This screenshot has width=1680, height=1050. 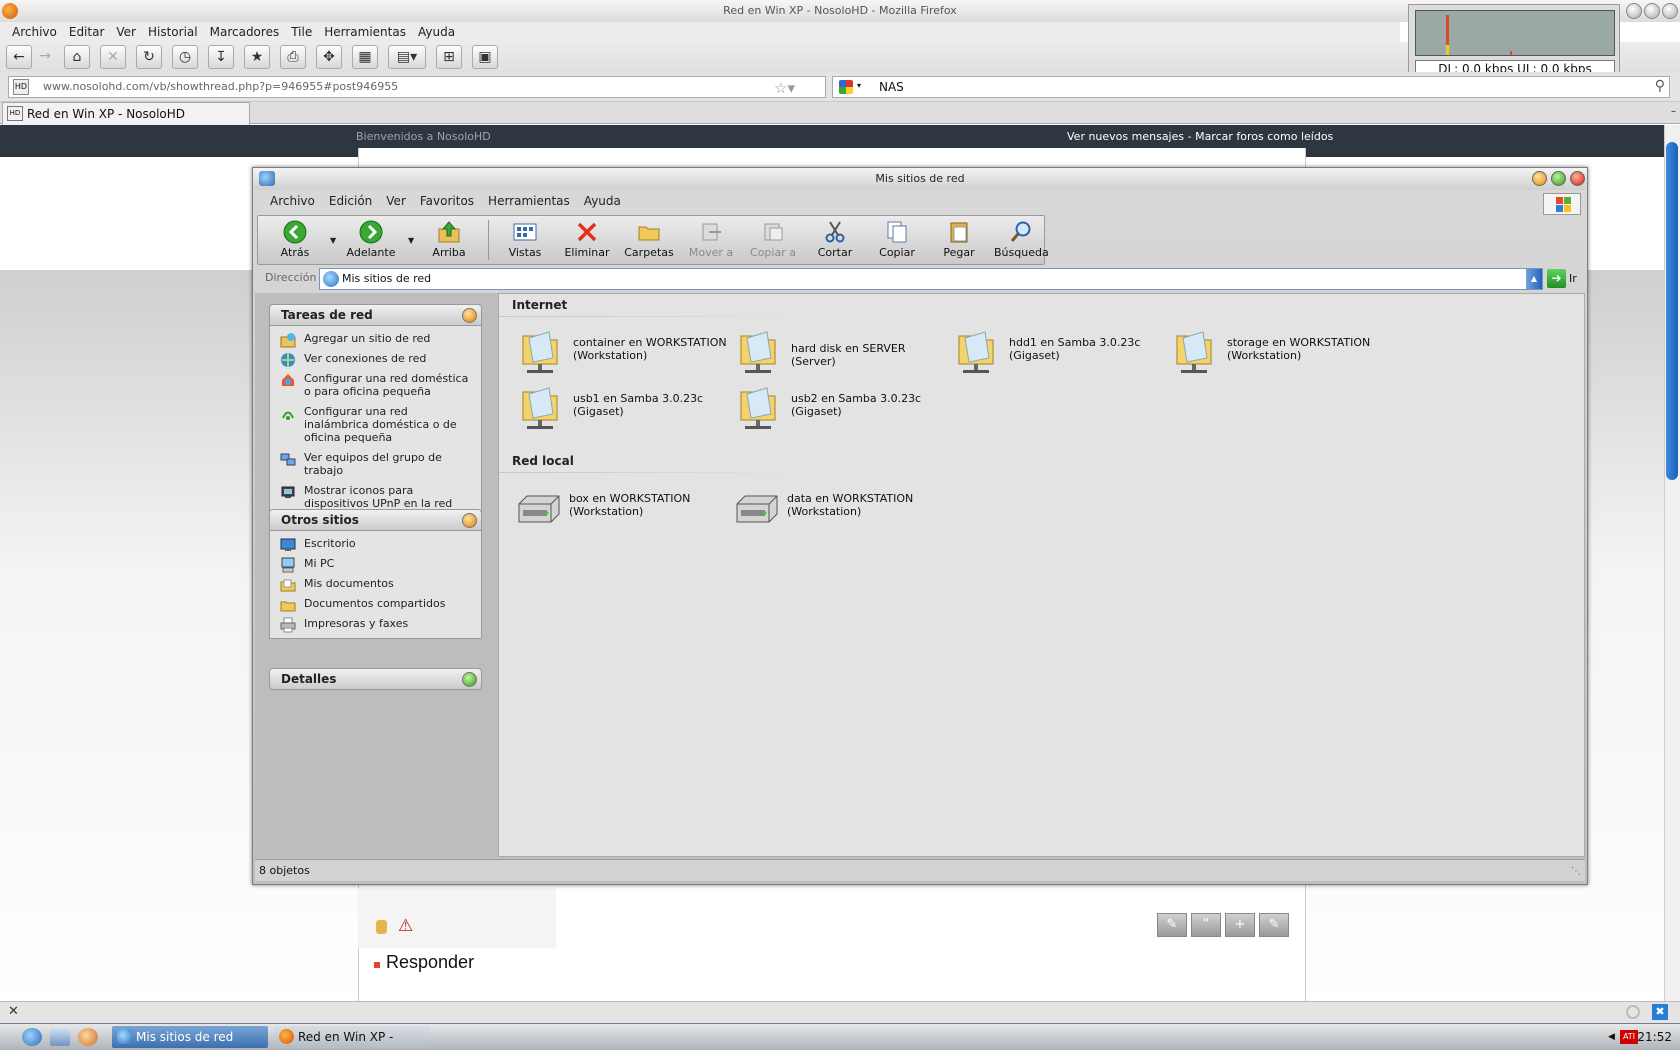 I want to click on task-add-network-place: Agregar un sitio de red, so click(x=377, y=340).